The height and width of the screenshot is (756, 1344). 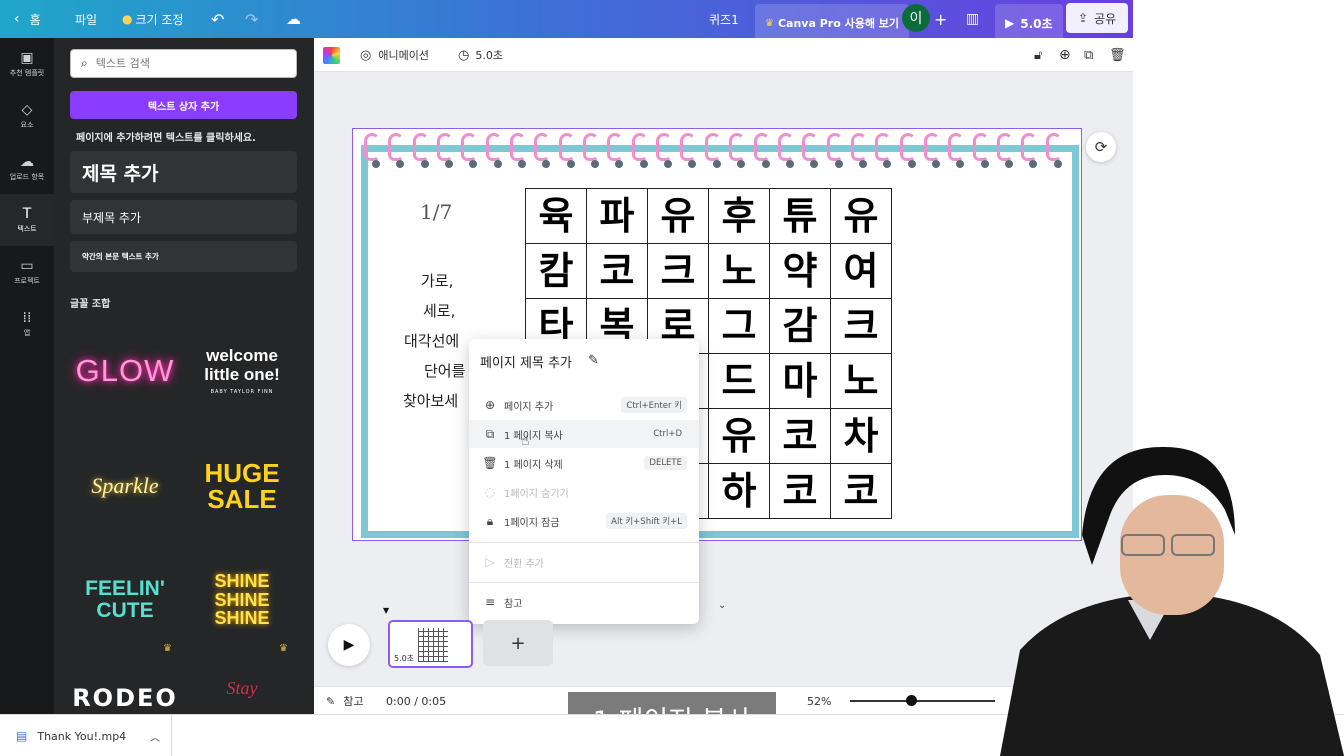 I want to click on menu-item-add-transition: ▷ 전환 추가, so click(x=584, y=562).